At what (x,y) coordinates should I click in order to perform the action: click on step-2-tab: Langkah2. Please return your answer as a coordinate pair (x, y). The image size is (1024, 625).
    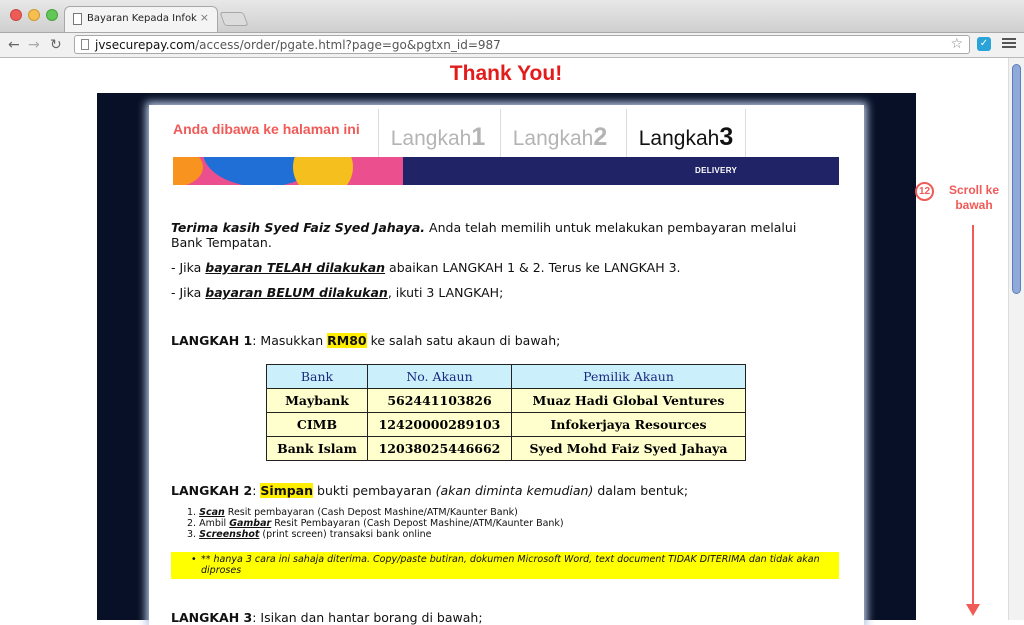
    Looking at the image, I should click on (559, 135).